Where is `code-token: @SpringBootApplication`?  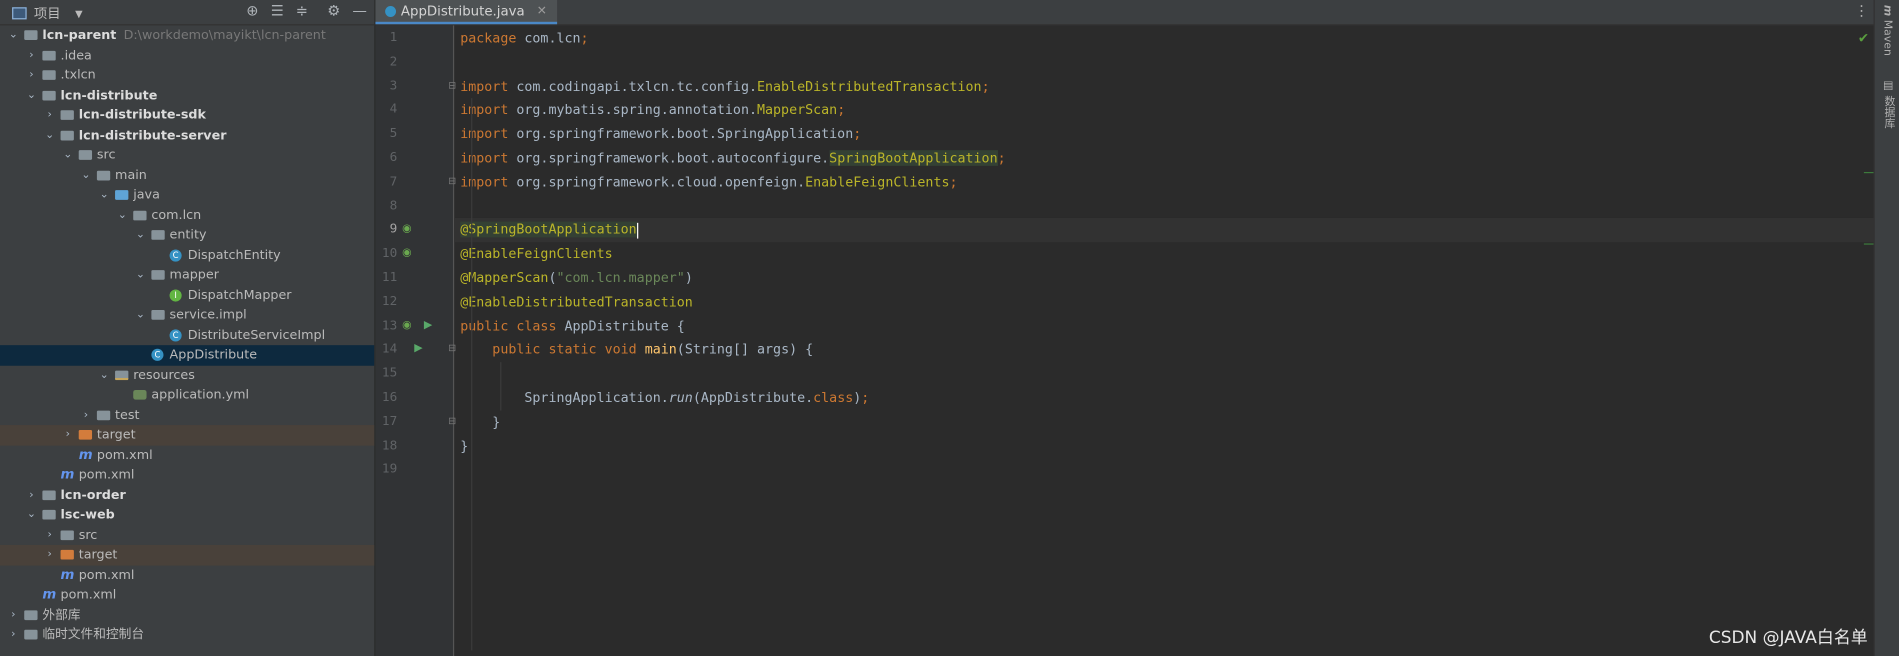 code-token: @SpringBootApplication is located at coordinates (548, 230).